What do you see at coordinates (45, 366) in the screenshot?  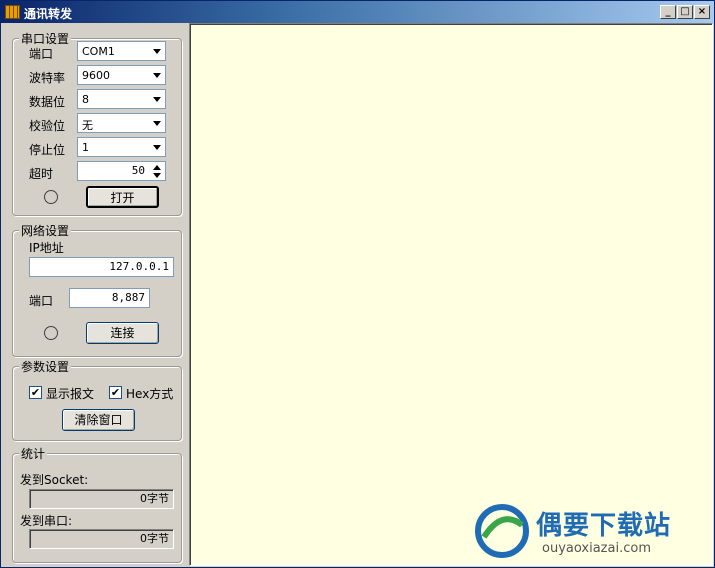 I see `params-settings-title: 参数设置` at bounding box center [45, 366].